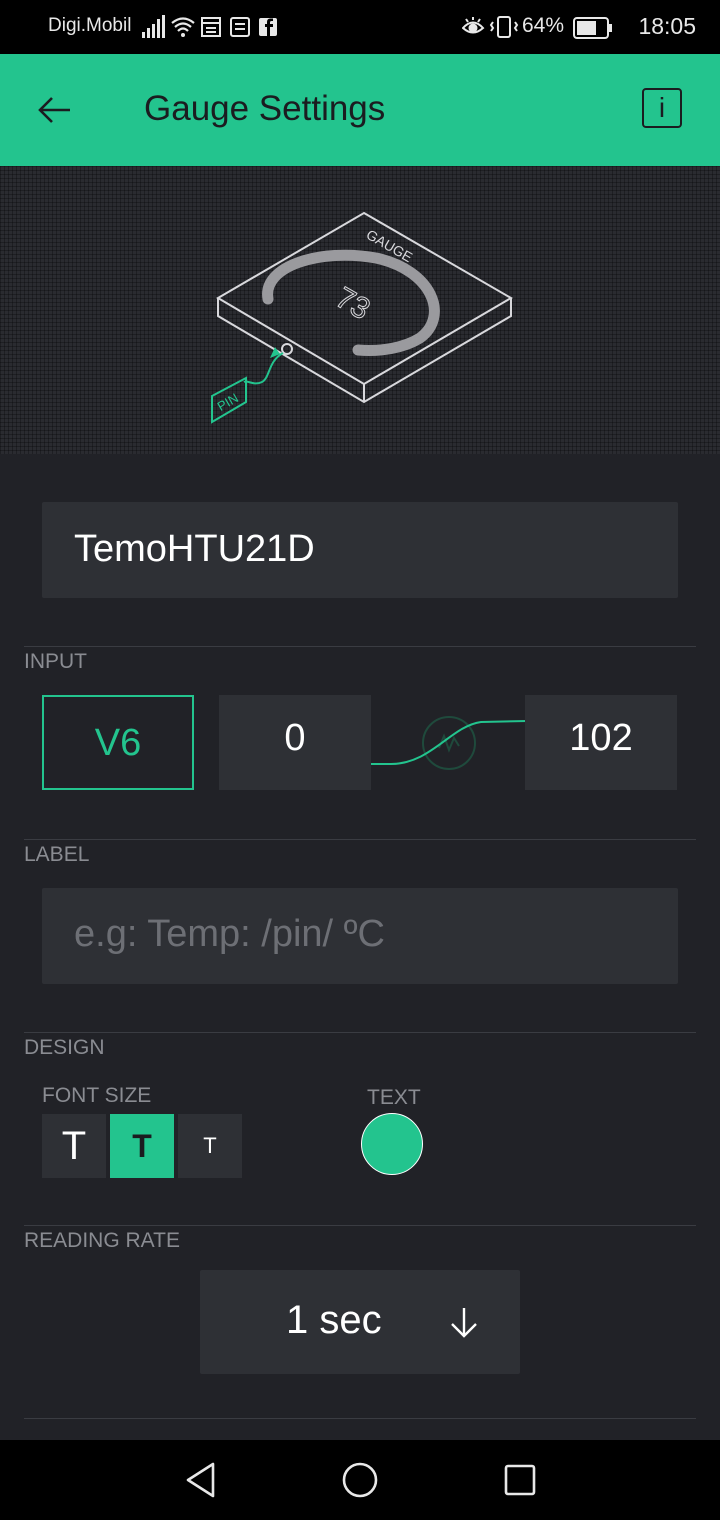 This screenshot has width=720, height=1520. I want to click on design-section-label: DESIGN, so click(64, 1047).